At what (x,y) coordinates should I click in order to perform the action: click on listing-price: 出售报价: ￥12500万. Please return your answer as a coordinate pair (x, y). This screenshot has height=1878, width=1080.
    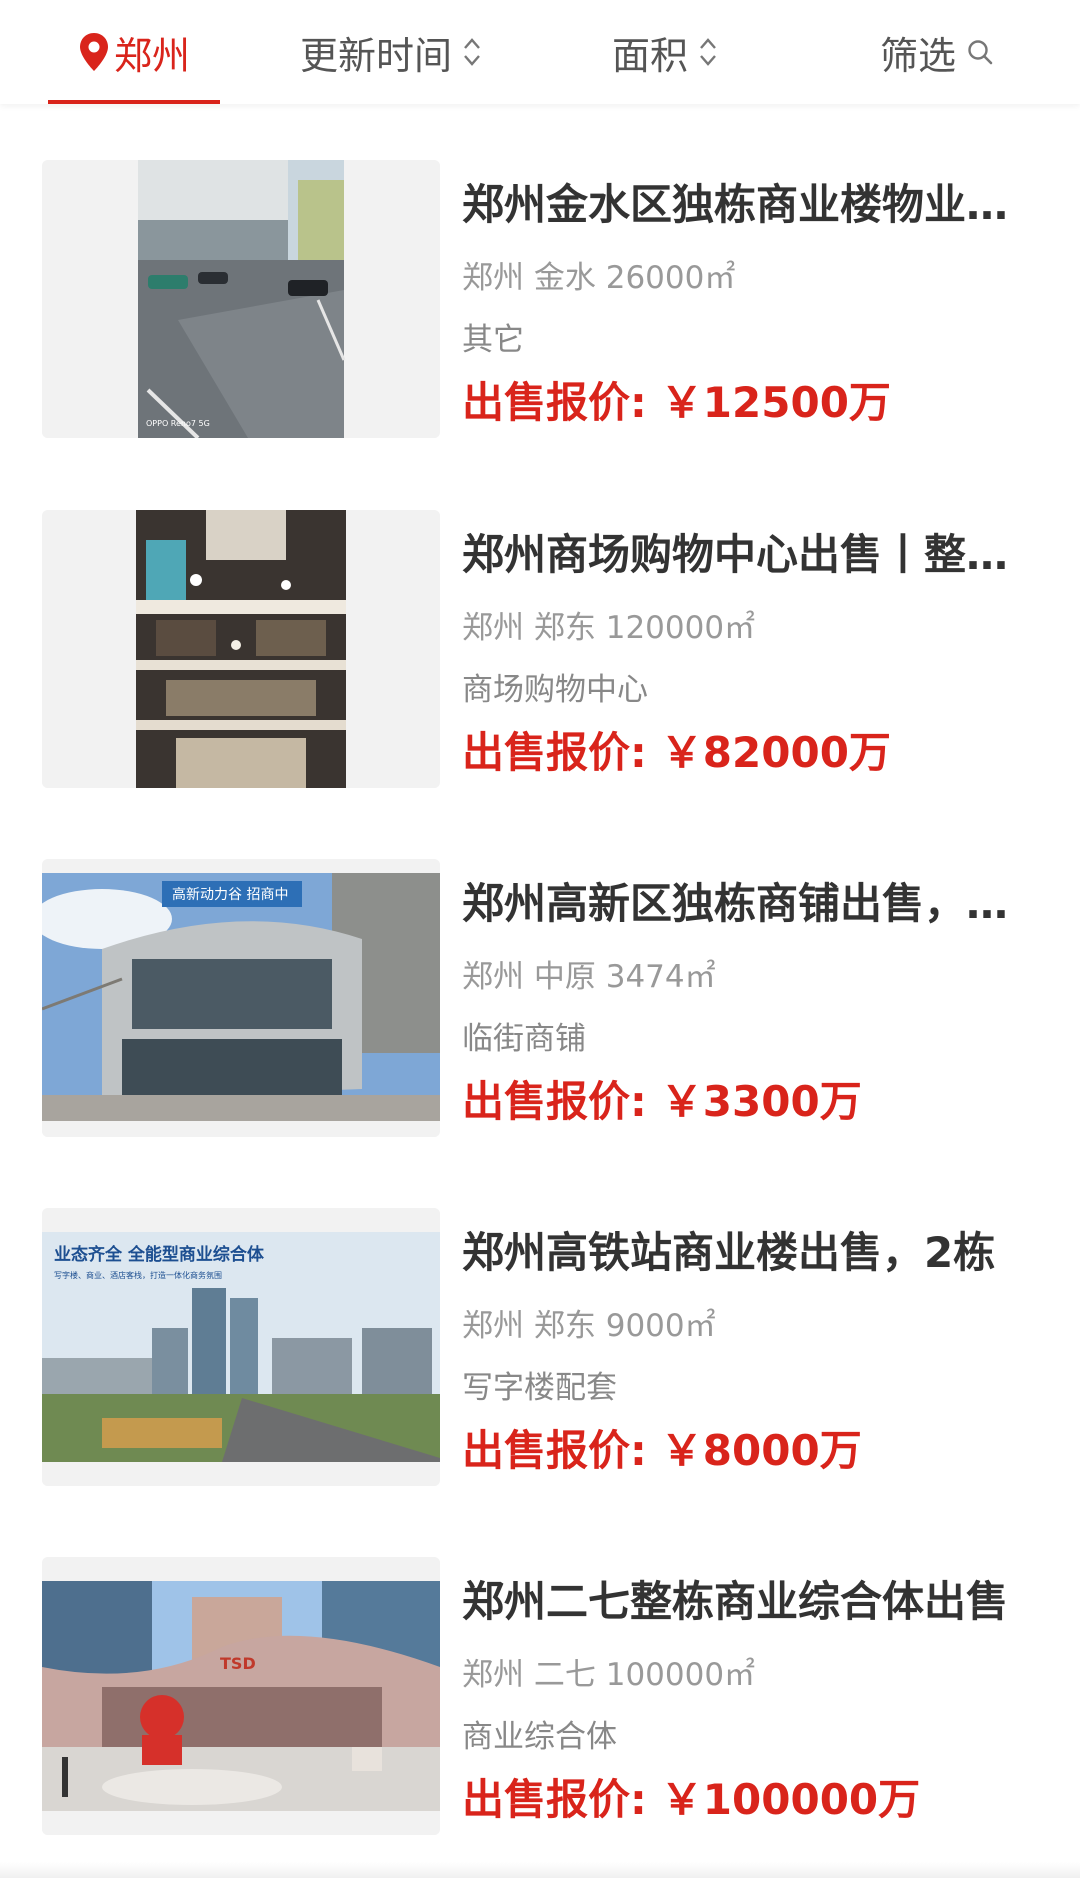
    Looking at the image, I should click on (676, 403).